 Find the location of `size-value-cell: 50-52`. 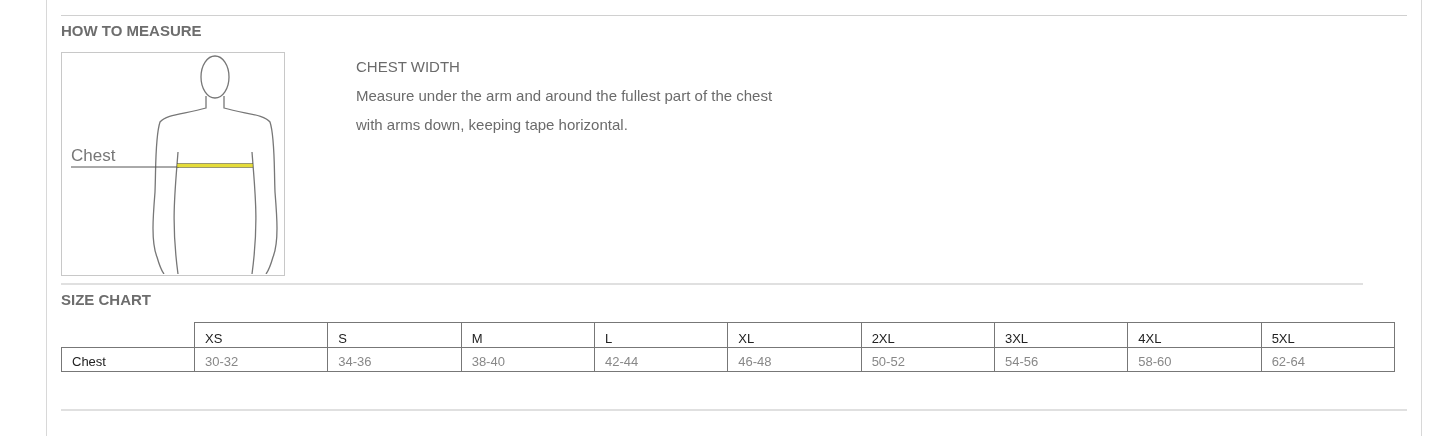

size-value-cell: 50-52 is located at coordinates (928, 359).